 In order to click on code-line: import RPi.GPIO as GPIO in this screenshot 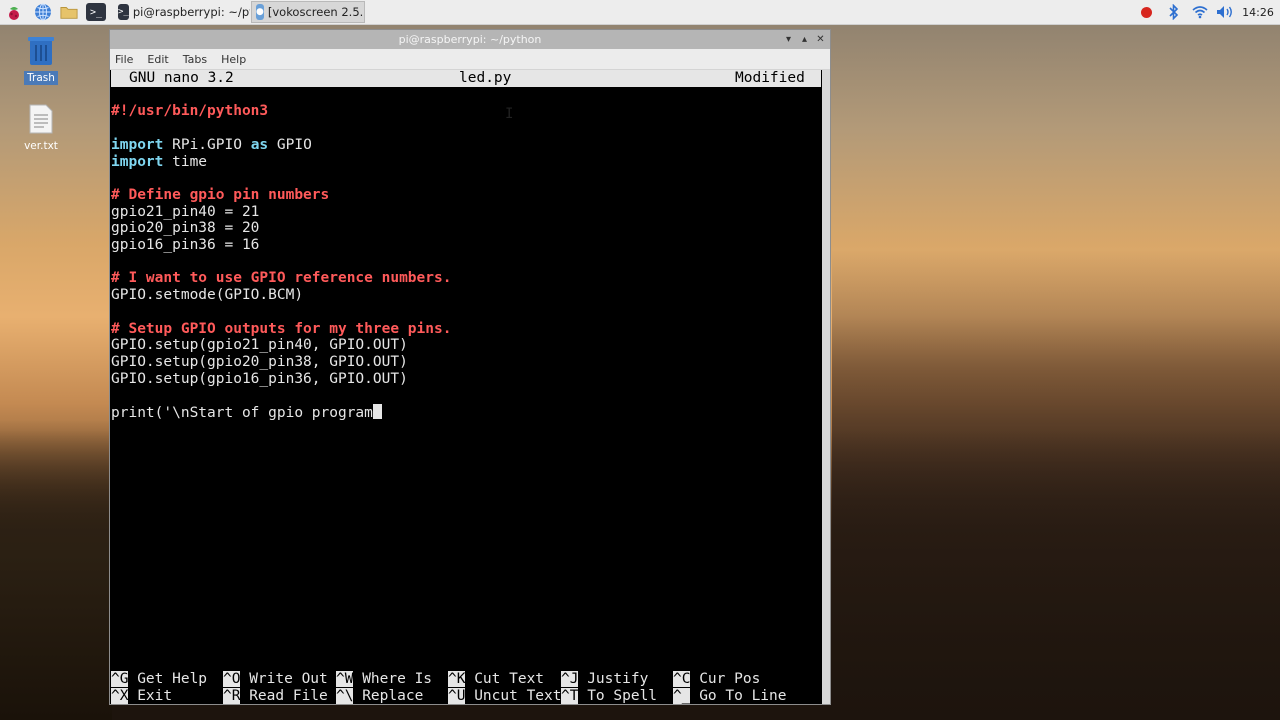, I will do `click(211, 145)`.